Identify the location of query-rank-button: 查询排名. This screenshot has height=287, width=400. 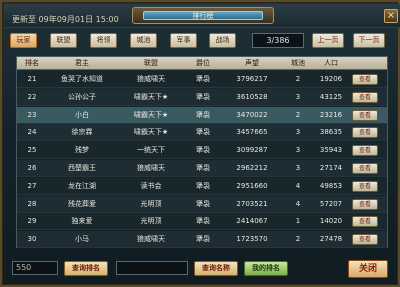
(86, 268).